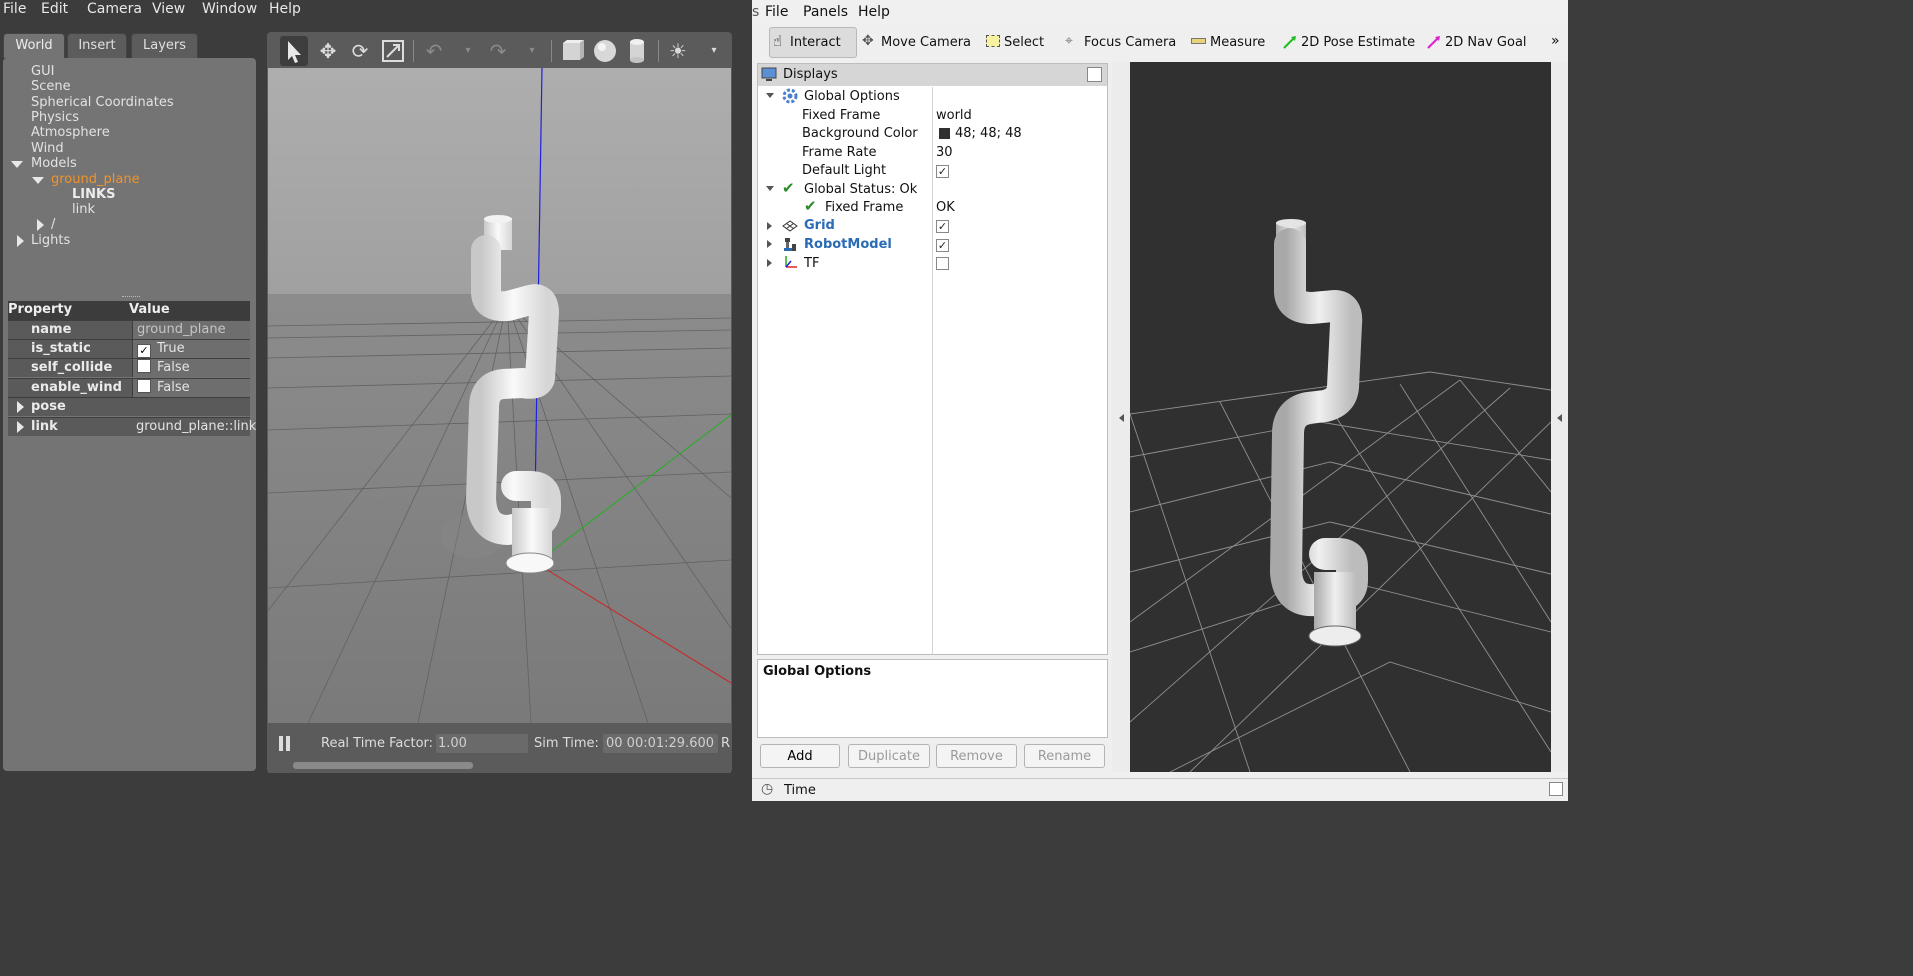 This screenshot has height=976, width=1913. I want to click on float-panel-button, so click(1094, 74).